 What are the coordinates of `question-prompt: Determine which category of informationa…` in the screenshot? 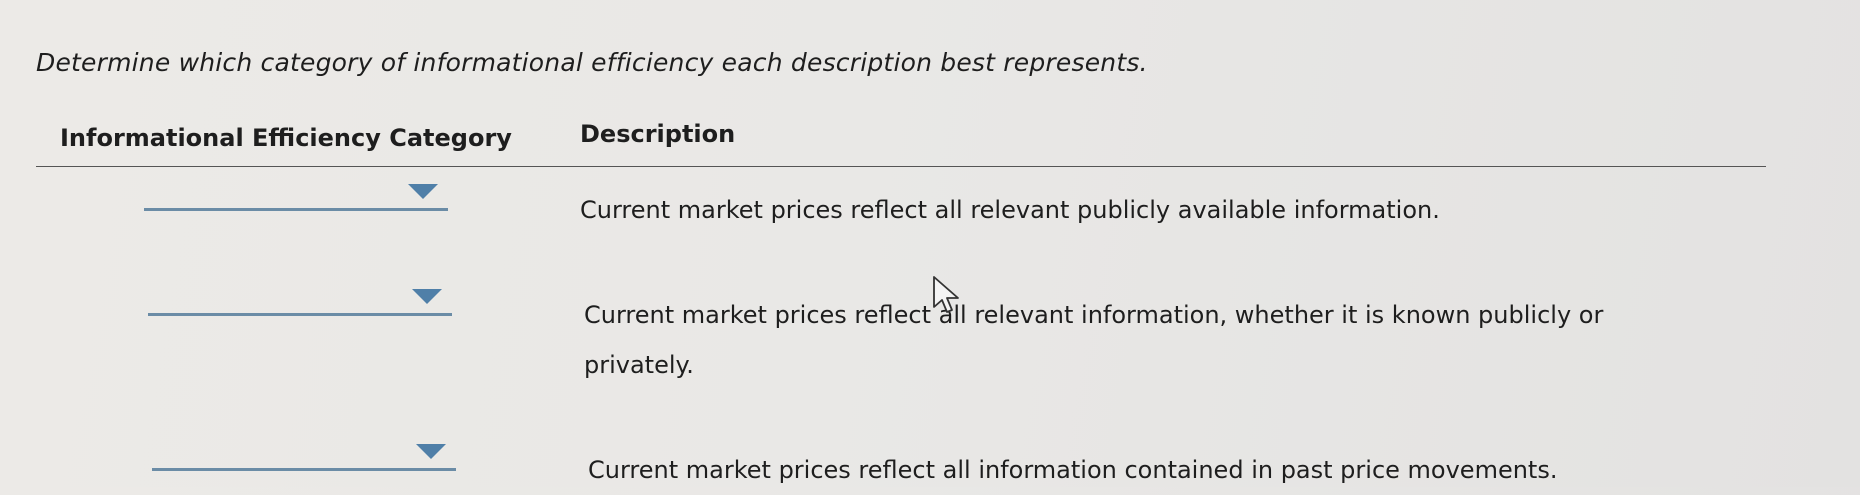 It's located at (592, 62).